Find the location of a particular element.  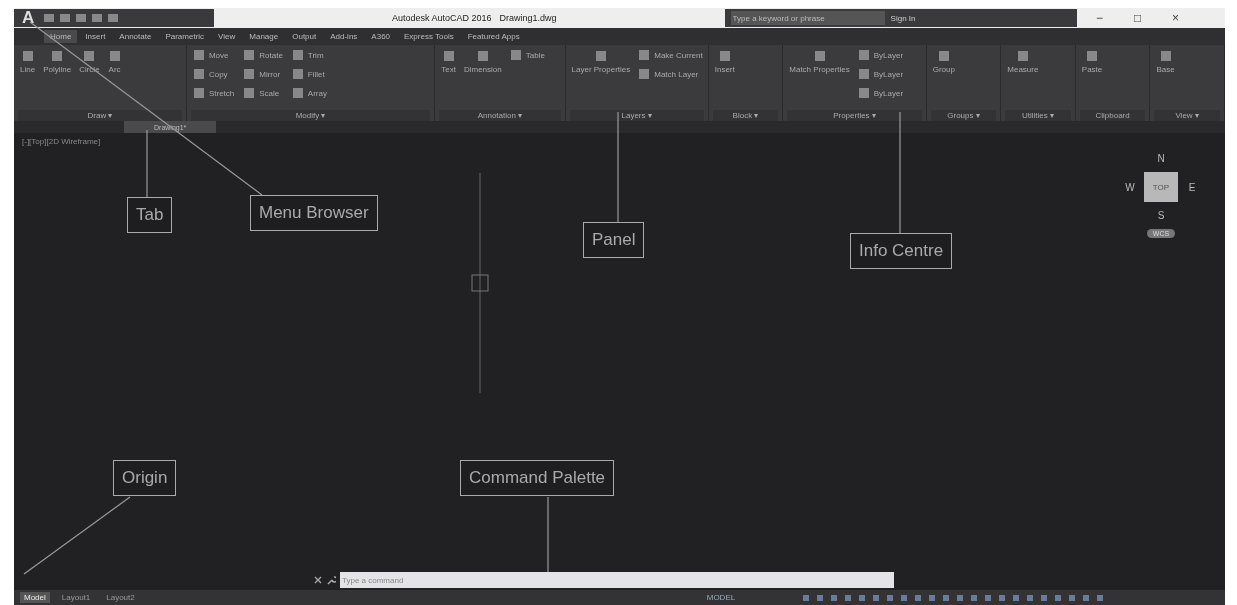

tool-button: Make Current is located at coordinates (670, 55).